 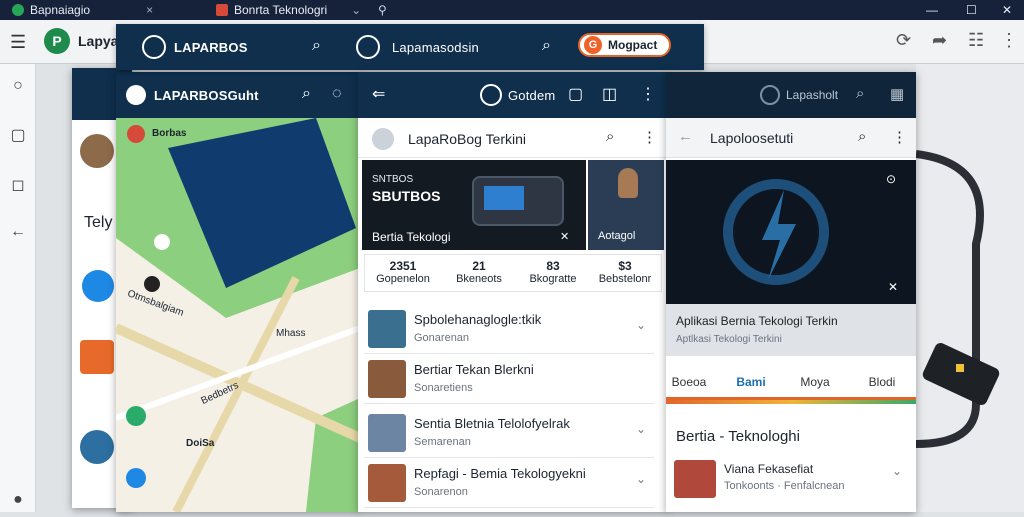 I want to click on list-icon: ☷, so click(x=976, y=40).